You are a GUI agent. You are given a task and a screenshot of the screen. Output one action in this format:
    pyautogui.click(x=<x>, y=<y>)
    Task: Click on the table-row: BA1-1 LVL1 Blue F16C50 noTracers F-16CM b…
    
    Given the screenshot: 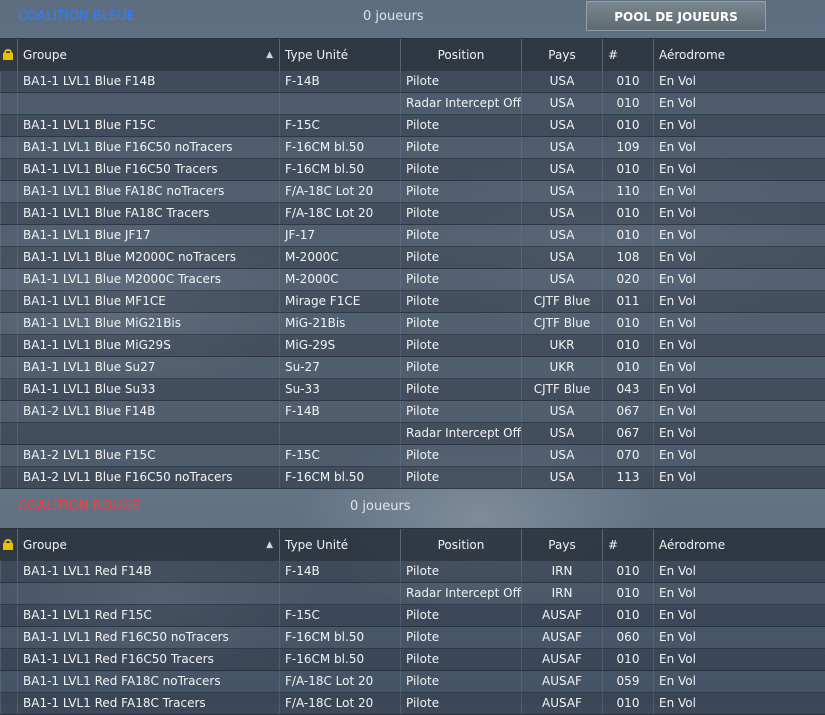 What is the action you would take?
    pyautogui.click(x=412, y=148)
    